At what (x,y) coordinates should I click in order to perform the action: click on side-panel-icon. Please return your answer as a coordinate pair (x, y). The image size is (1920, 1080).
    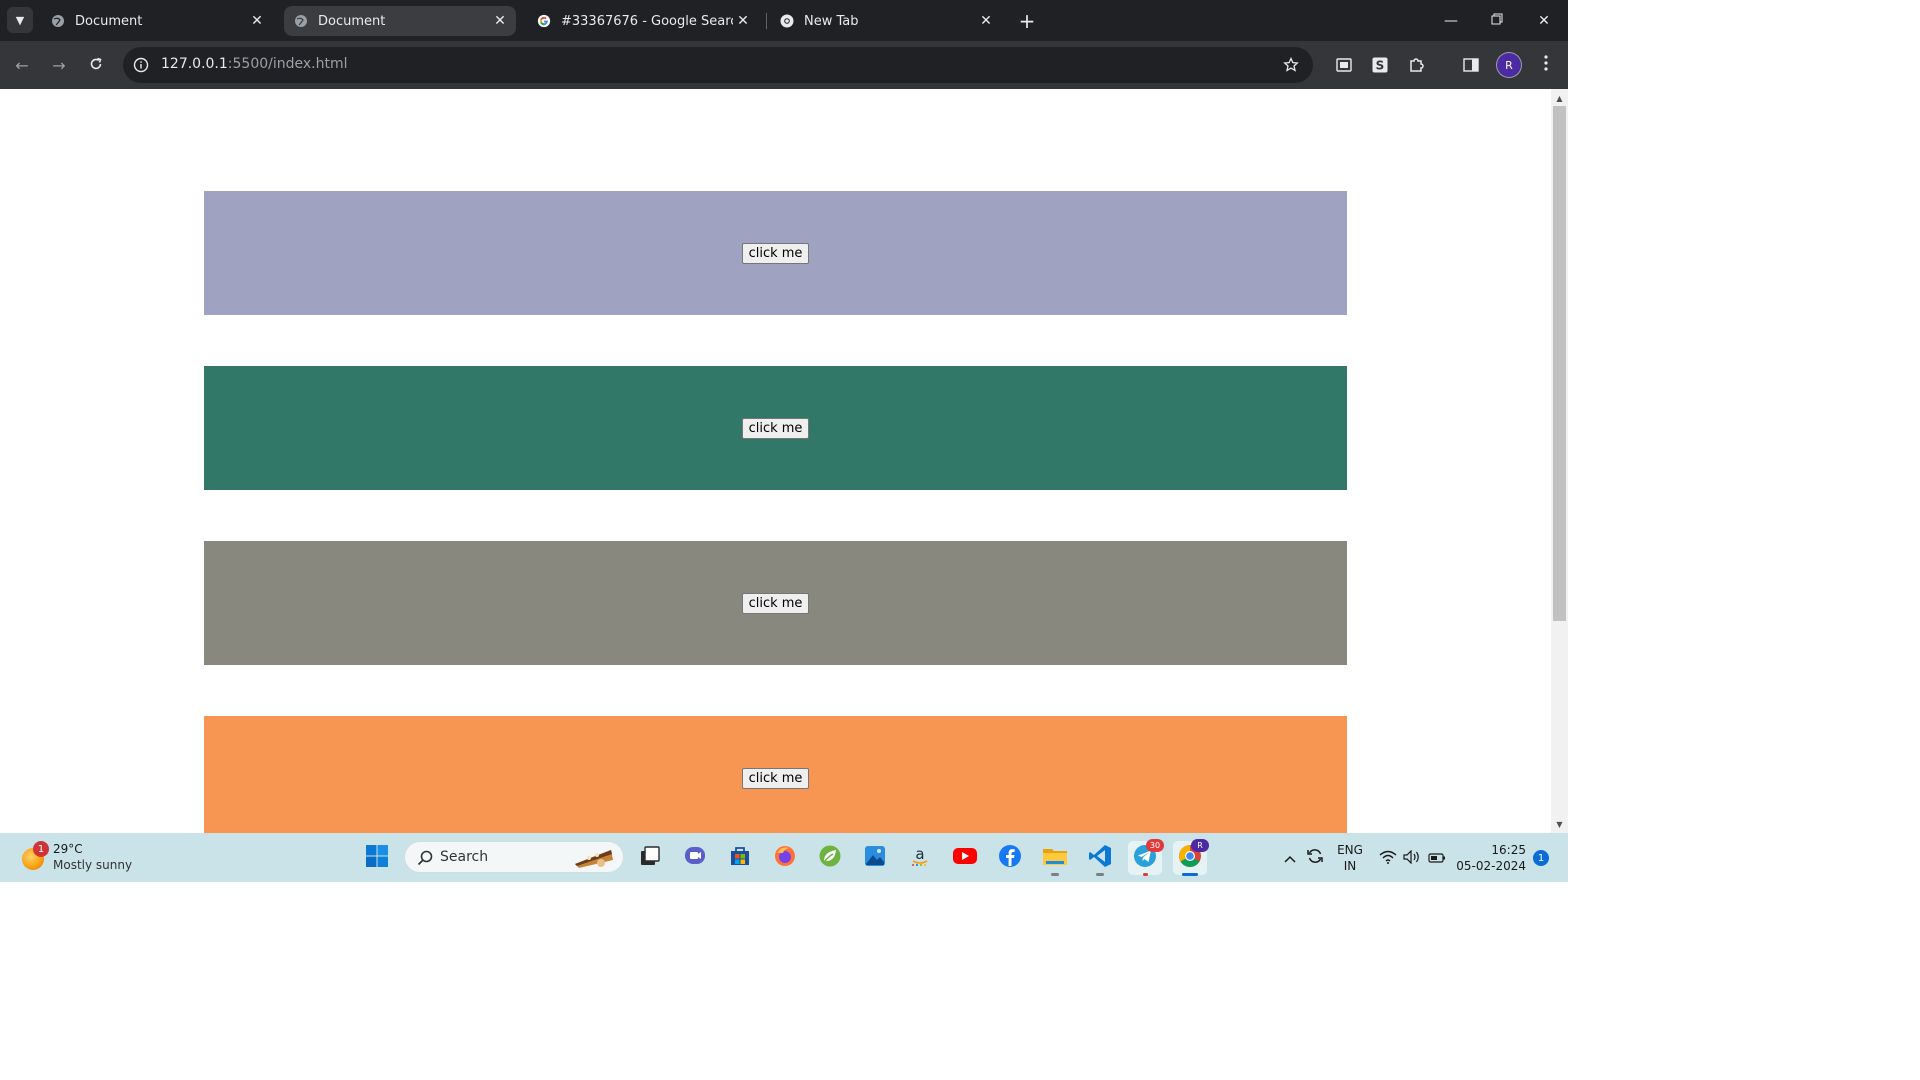
    Looking at the image, I should click on (1471, 65).